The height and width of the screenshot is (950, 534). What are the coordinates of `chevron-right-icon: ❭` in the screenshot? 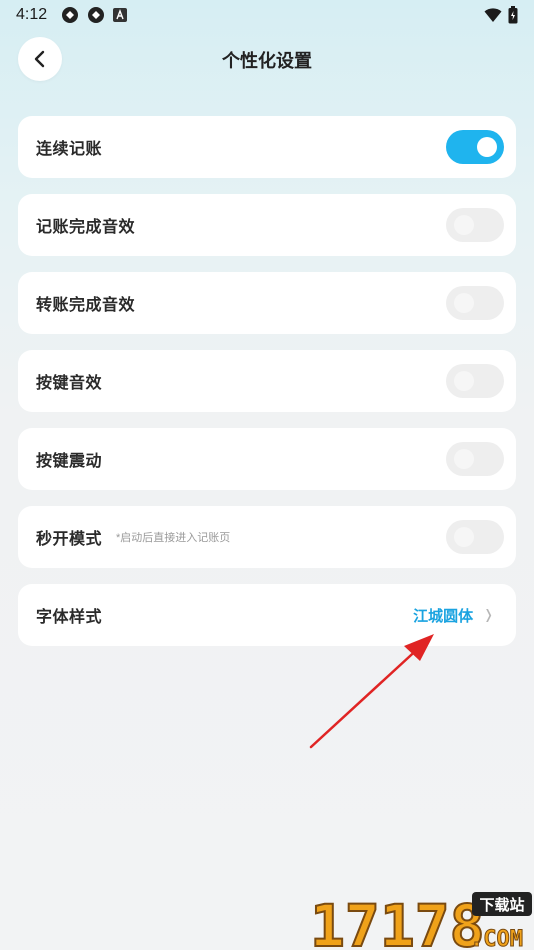 It's located at (488, 614).